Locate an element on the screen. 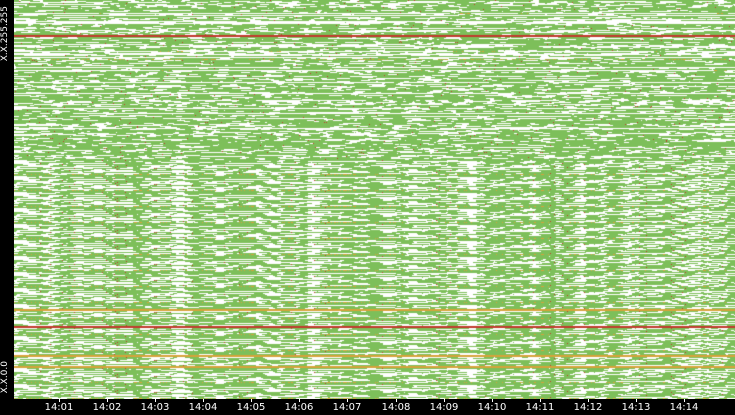 The width and height of the screenshot is (735, 415). y-tick-label-bottom: X.X.0.0 is located at coordinates (5, 376).